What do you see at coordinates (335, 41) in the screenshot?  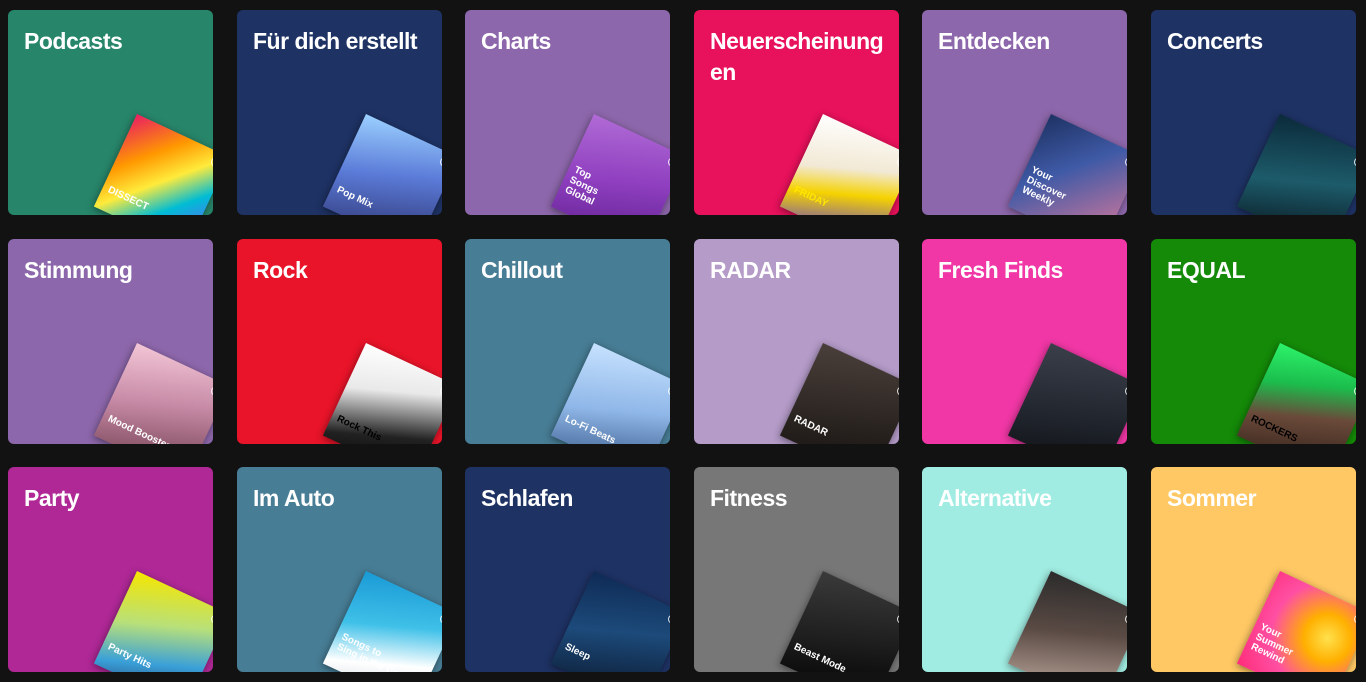 I see `category-title: Für dich erstellt` at bounding box center [335, 41].